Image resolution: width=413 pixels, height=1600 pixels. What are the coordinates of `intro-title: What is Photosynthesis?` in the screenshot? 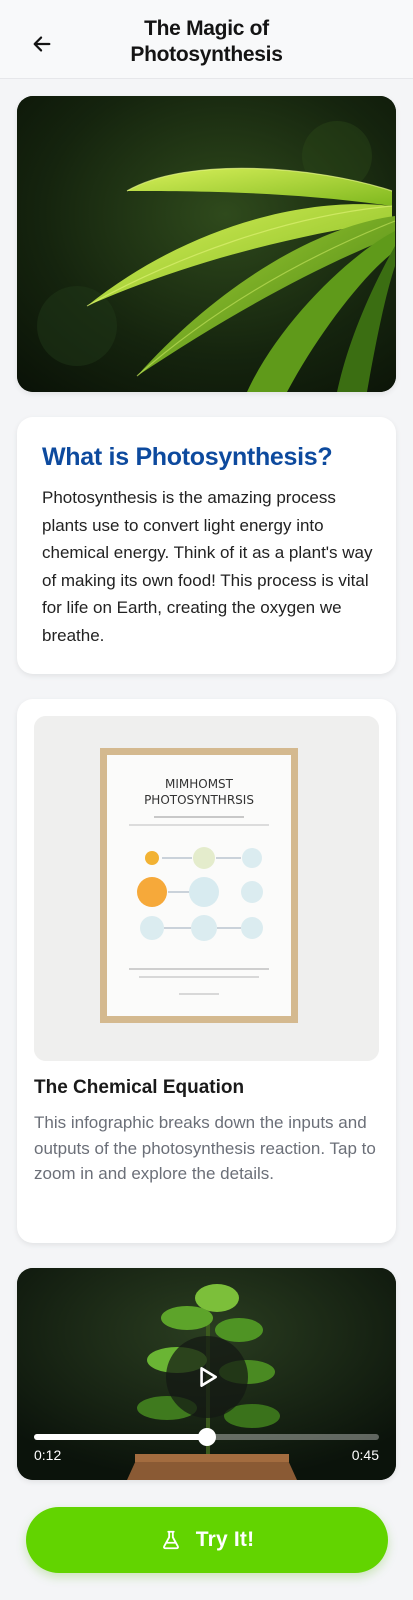 It's located at (187, 457).